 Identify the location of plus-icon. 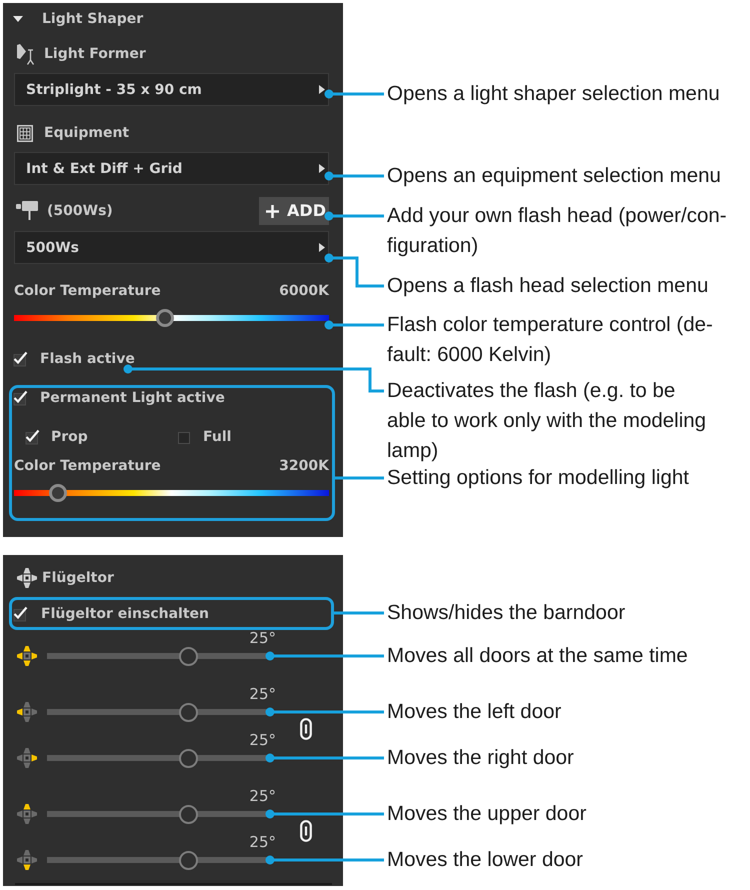
(273, 211).